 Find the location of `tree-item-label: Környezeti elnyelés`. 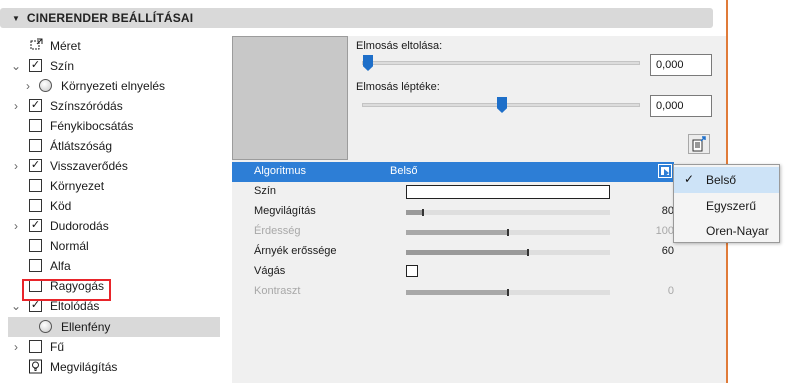

tree-item-label: Környezeti elnyelés is located at coordinates (113, 86).